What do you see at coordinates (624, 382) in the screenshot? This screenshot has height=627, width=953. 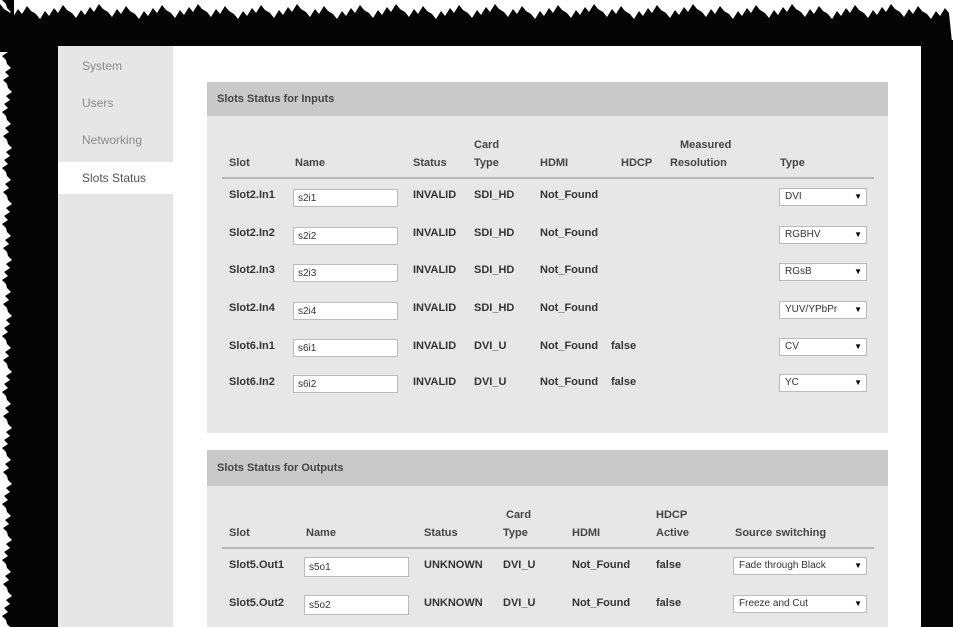 I see `hdcp-cell: false` at bounding box center [624, 382].